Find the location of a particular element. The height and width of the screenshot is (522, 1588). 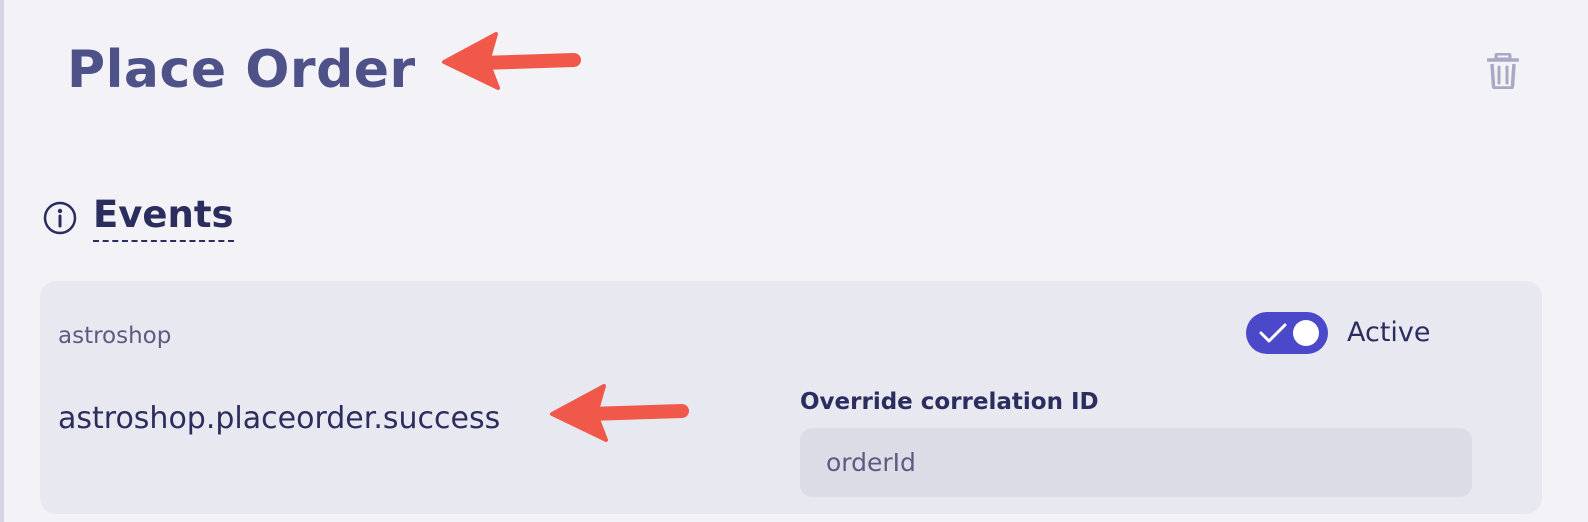

left-panel-border is located at coordinates (2, 261).